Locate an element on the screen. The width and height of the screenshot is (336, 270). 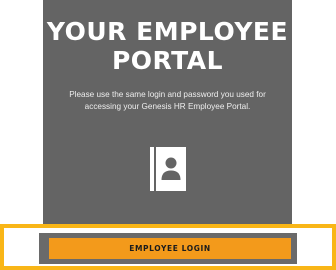
portal-heading-line-2: PORTAL is located at coordinates (167, 60).